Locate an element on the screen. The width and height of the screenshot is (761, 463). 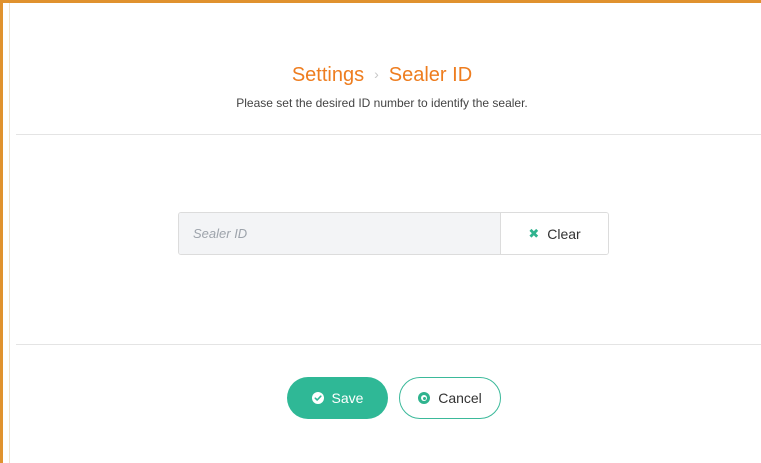
header-divider is located at coordinates (388, 134).